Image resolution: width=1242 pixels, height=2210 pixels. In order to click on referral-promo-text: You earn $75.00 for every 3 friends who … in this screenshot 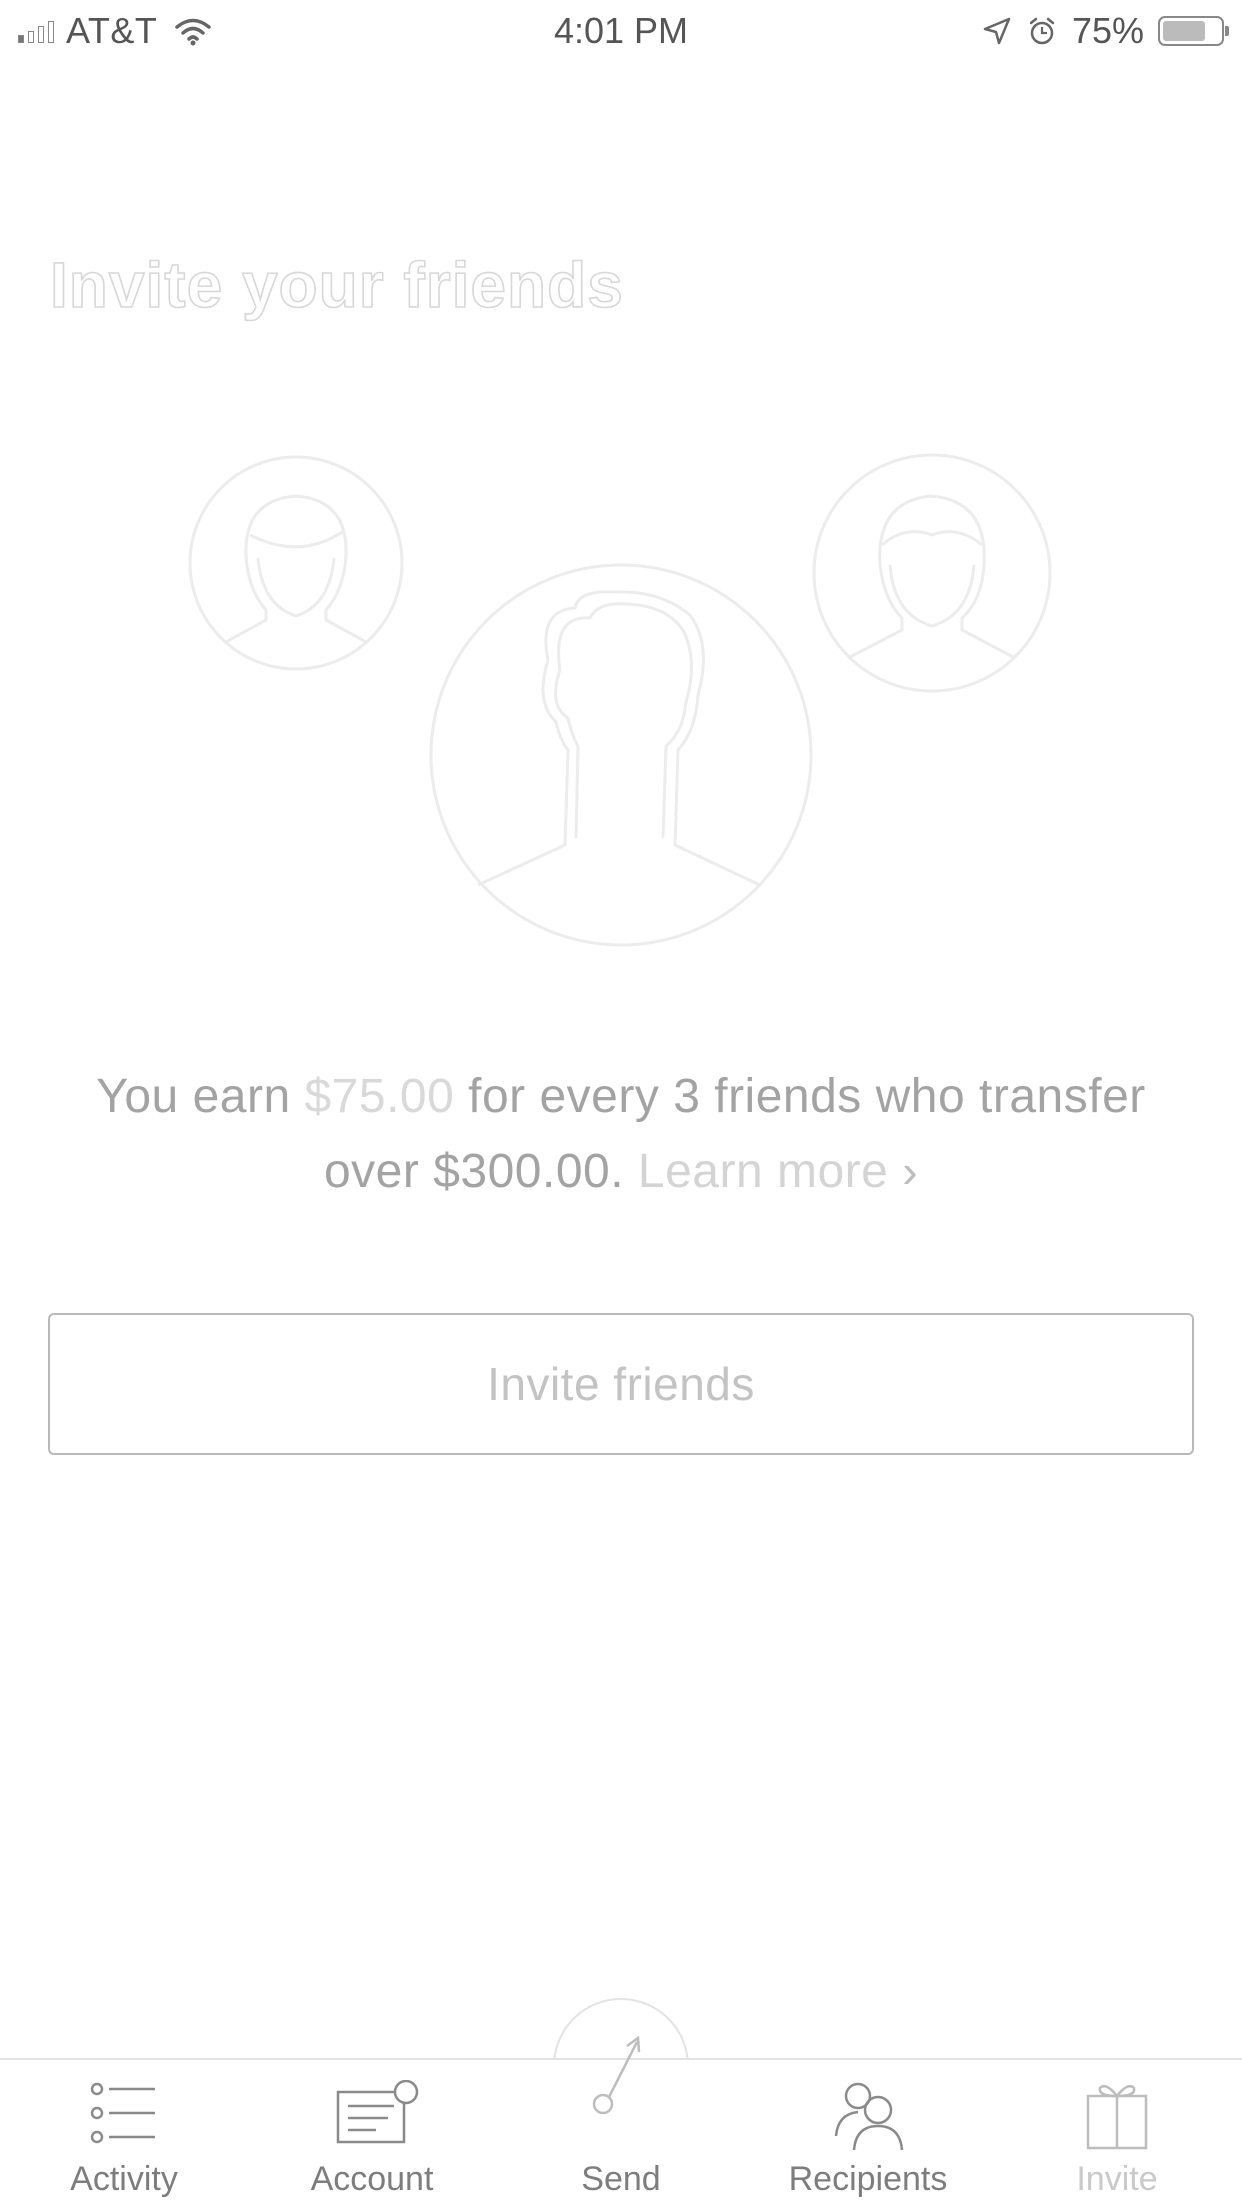, I will do `click(621, 1134)`.